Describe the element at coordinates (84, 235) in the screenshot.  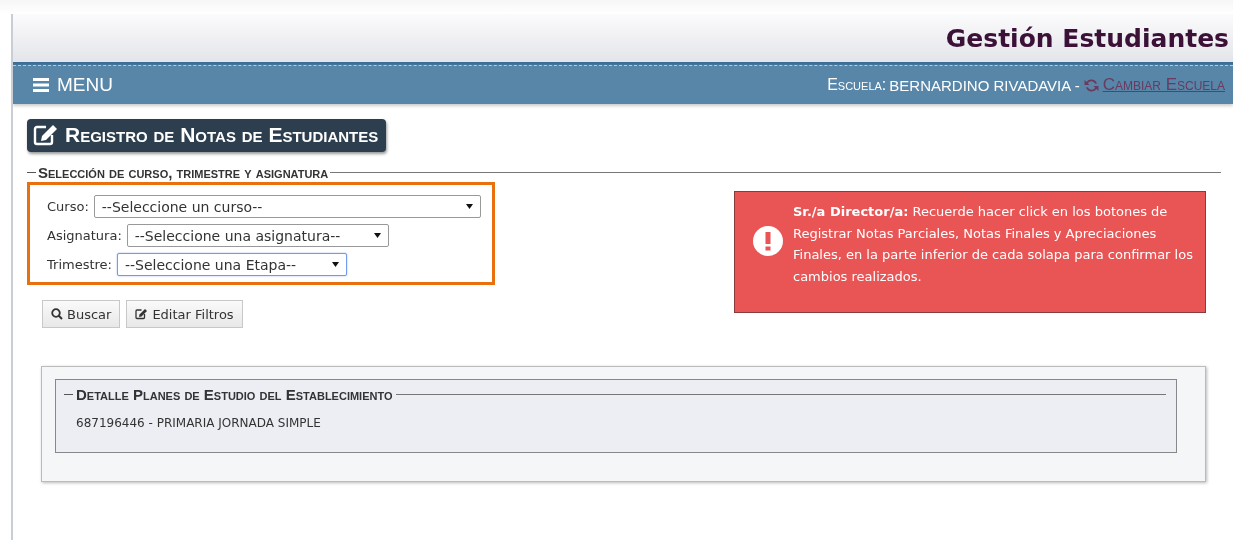
I see `filter-label: Asignatura:` at that location.